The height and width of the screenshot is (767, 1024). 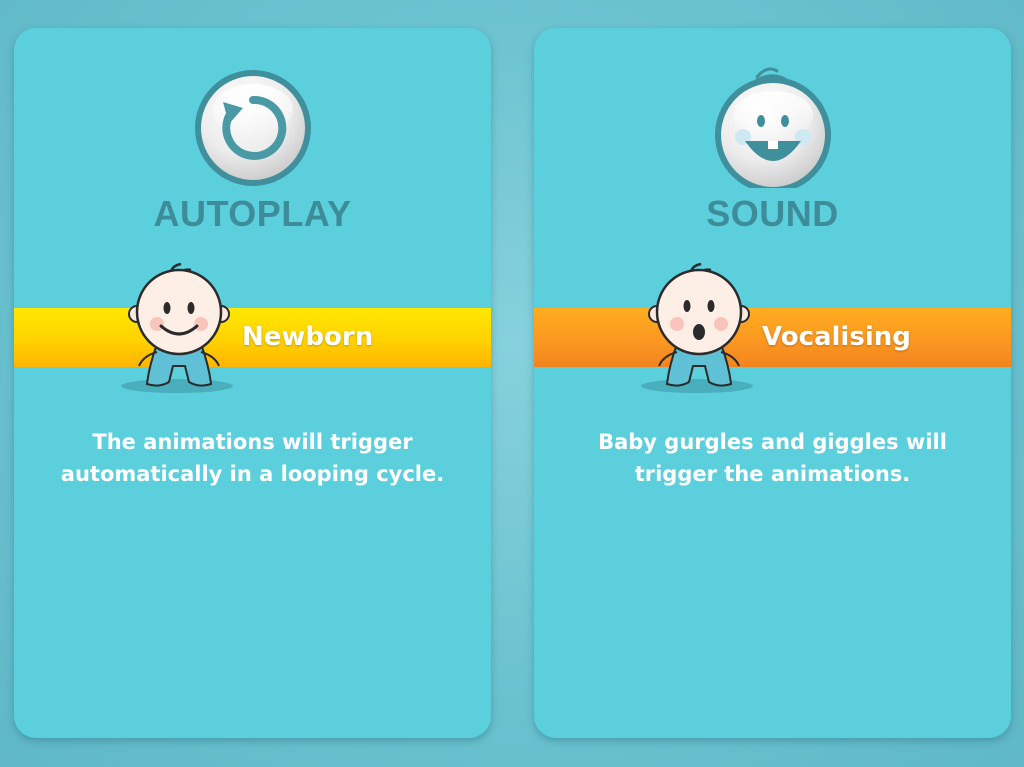 I want to click on stage-band: Vocalising, so click(x=772, y=337).